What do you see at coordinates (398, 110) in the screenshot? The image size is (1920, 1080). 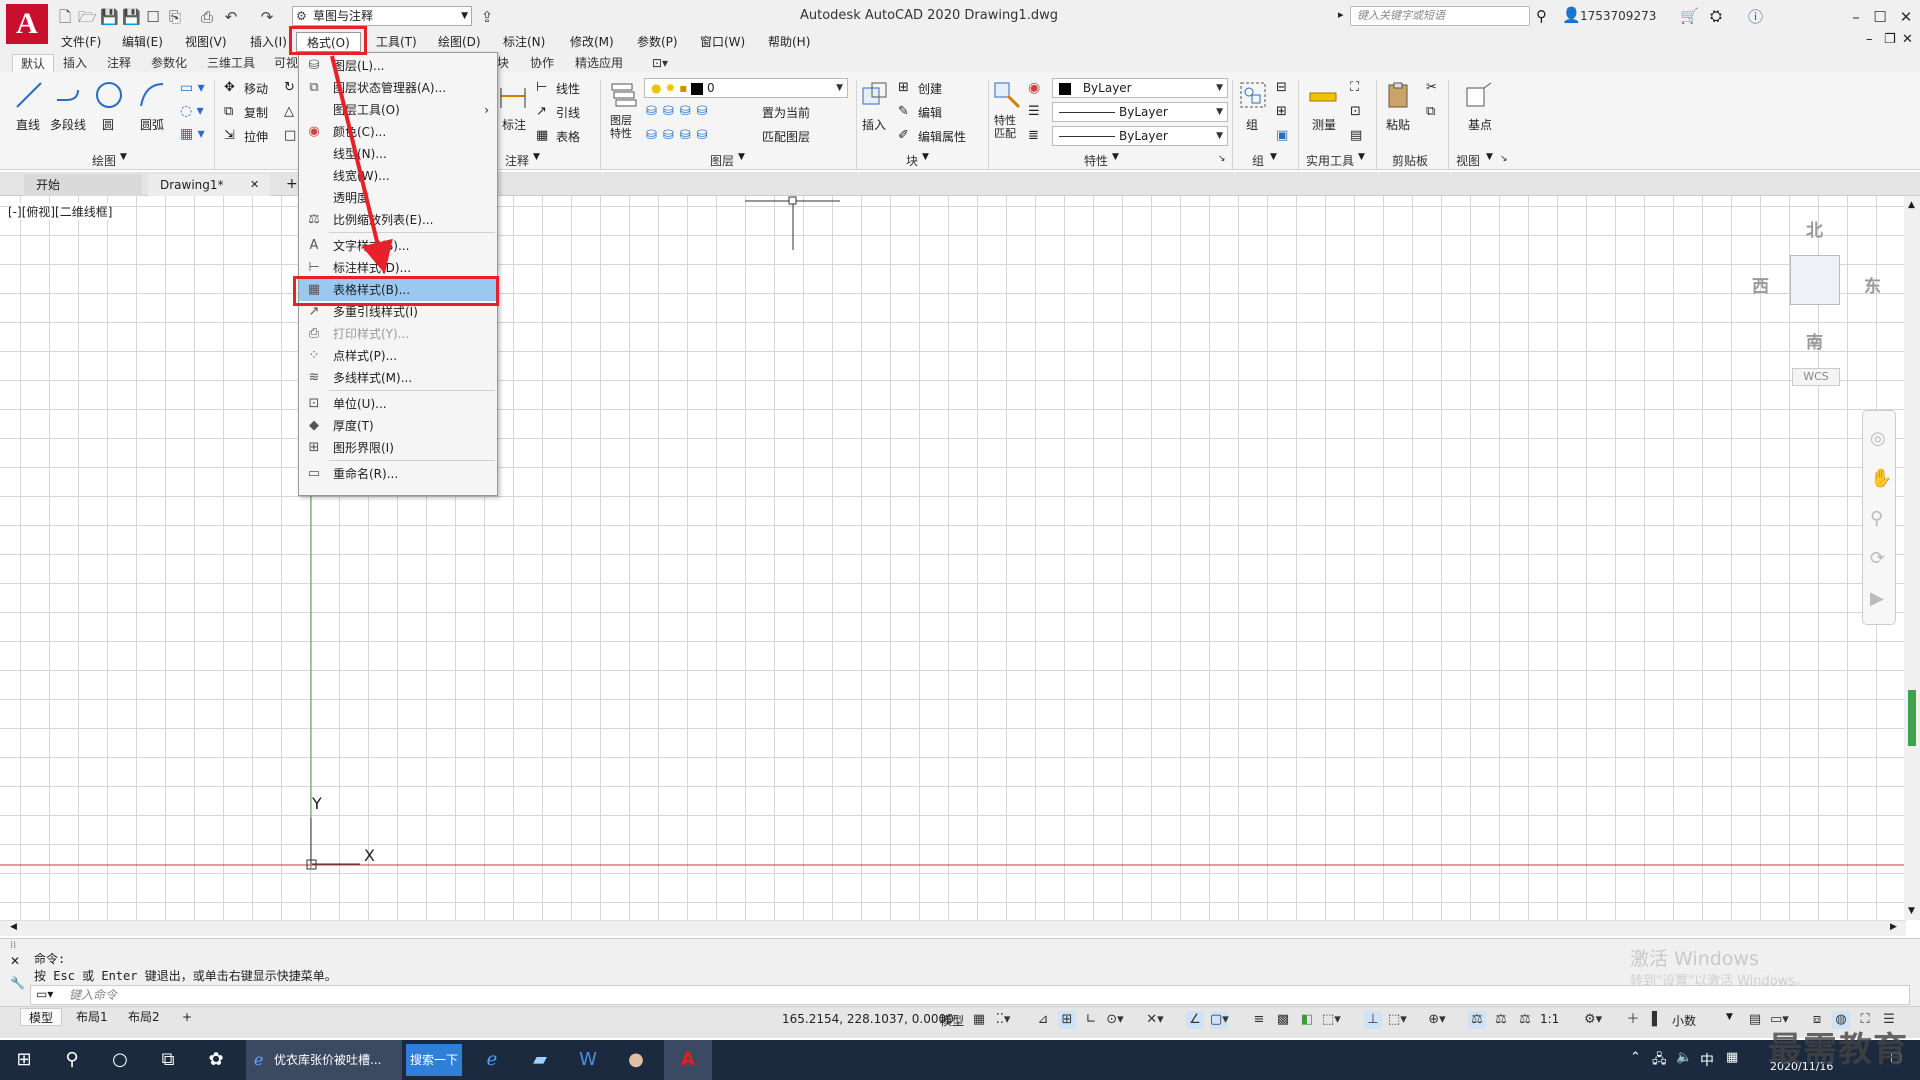 I see `format-menu-item: 图层工具(O) ›` at bounding box center [398, 110].